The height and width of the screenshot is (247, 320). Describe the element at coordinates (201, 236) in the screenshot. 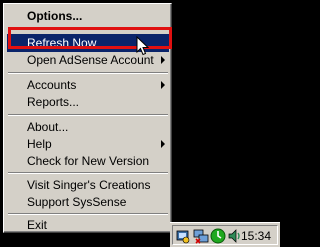

I see `network-icon` at that location.